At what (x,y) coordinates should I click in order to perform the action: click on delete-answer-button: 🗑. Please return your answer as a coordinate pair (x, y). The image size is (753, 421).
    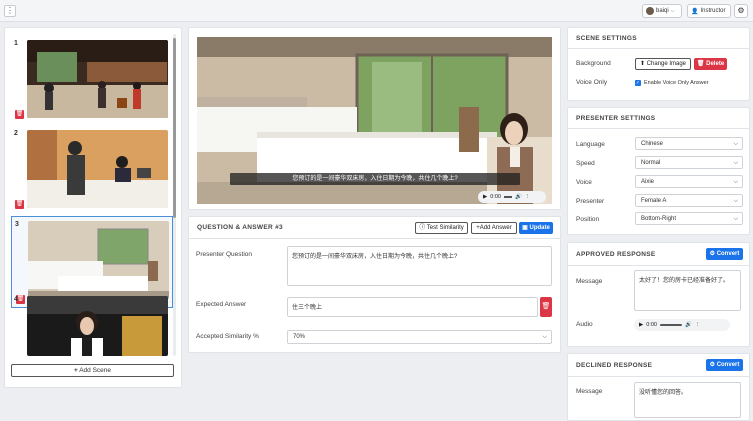
    Looking at the image, I should click on (546, 307).